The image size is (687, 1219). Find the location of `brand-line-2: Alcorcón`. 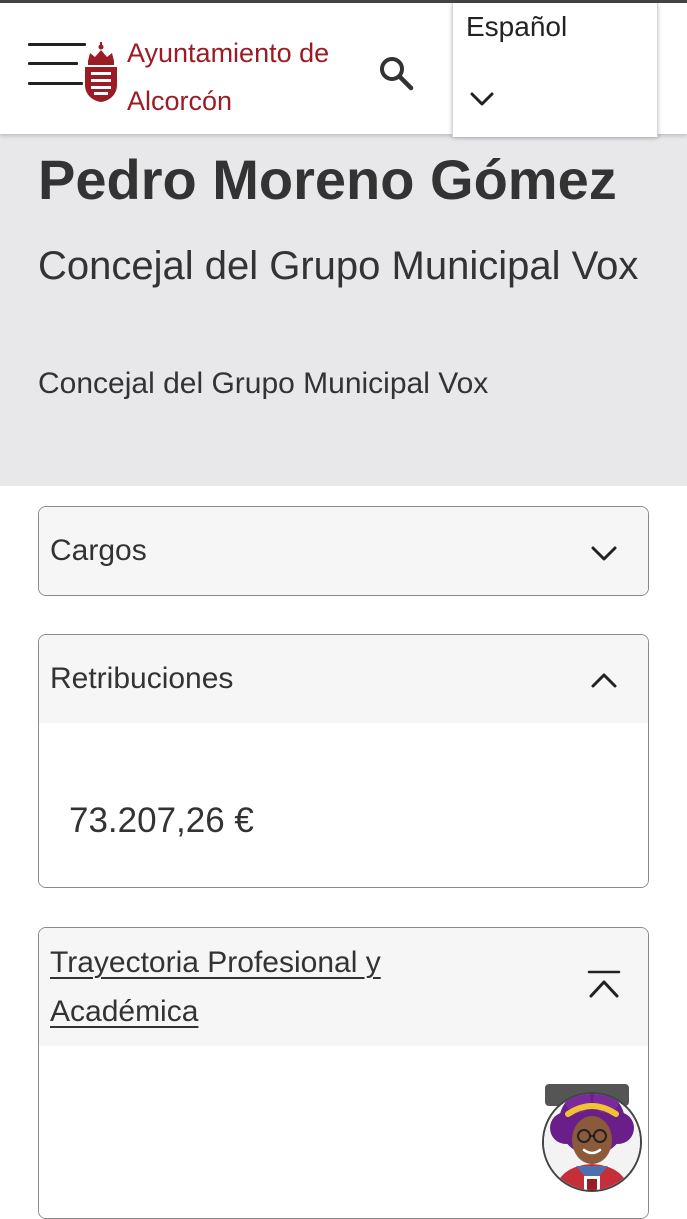

brand-line-2: Alcorcón is located at coordinates (180, 101).